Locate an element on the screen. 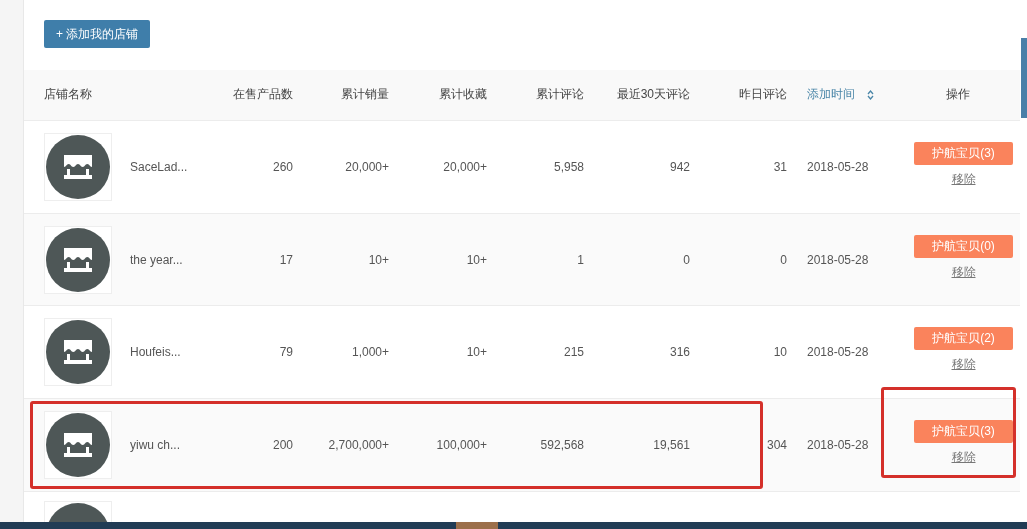 The width and height of the screenshot is (1027, 529). column-header: 操作 is located at coordinates (957, 94).